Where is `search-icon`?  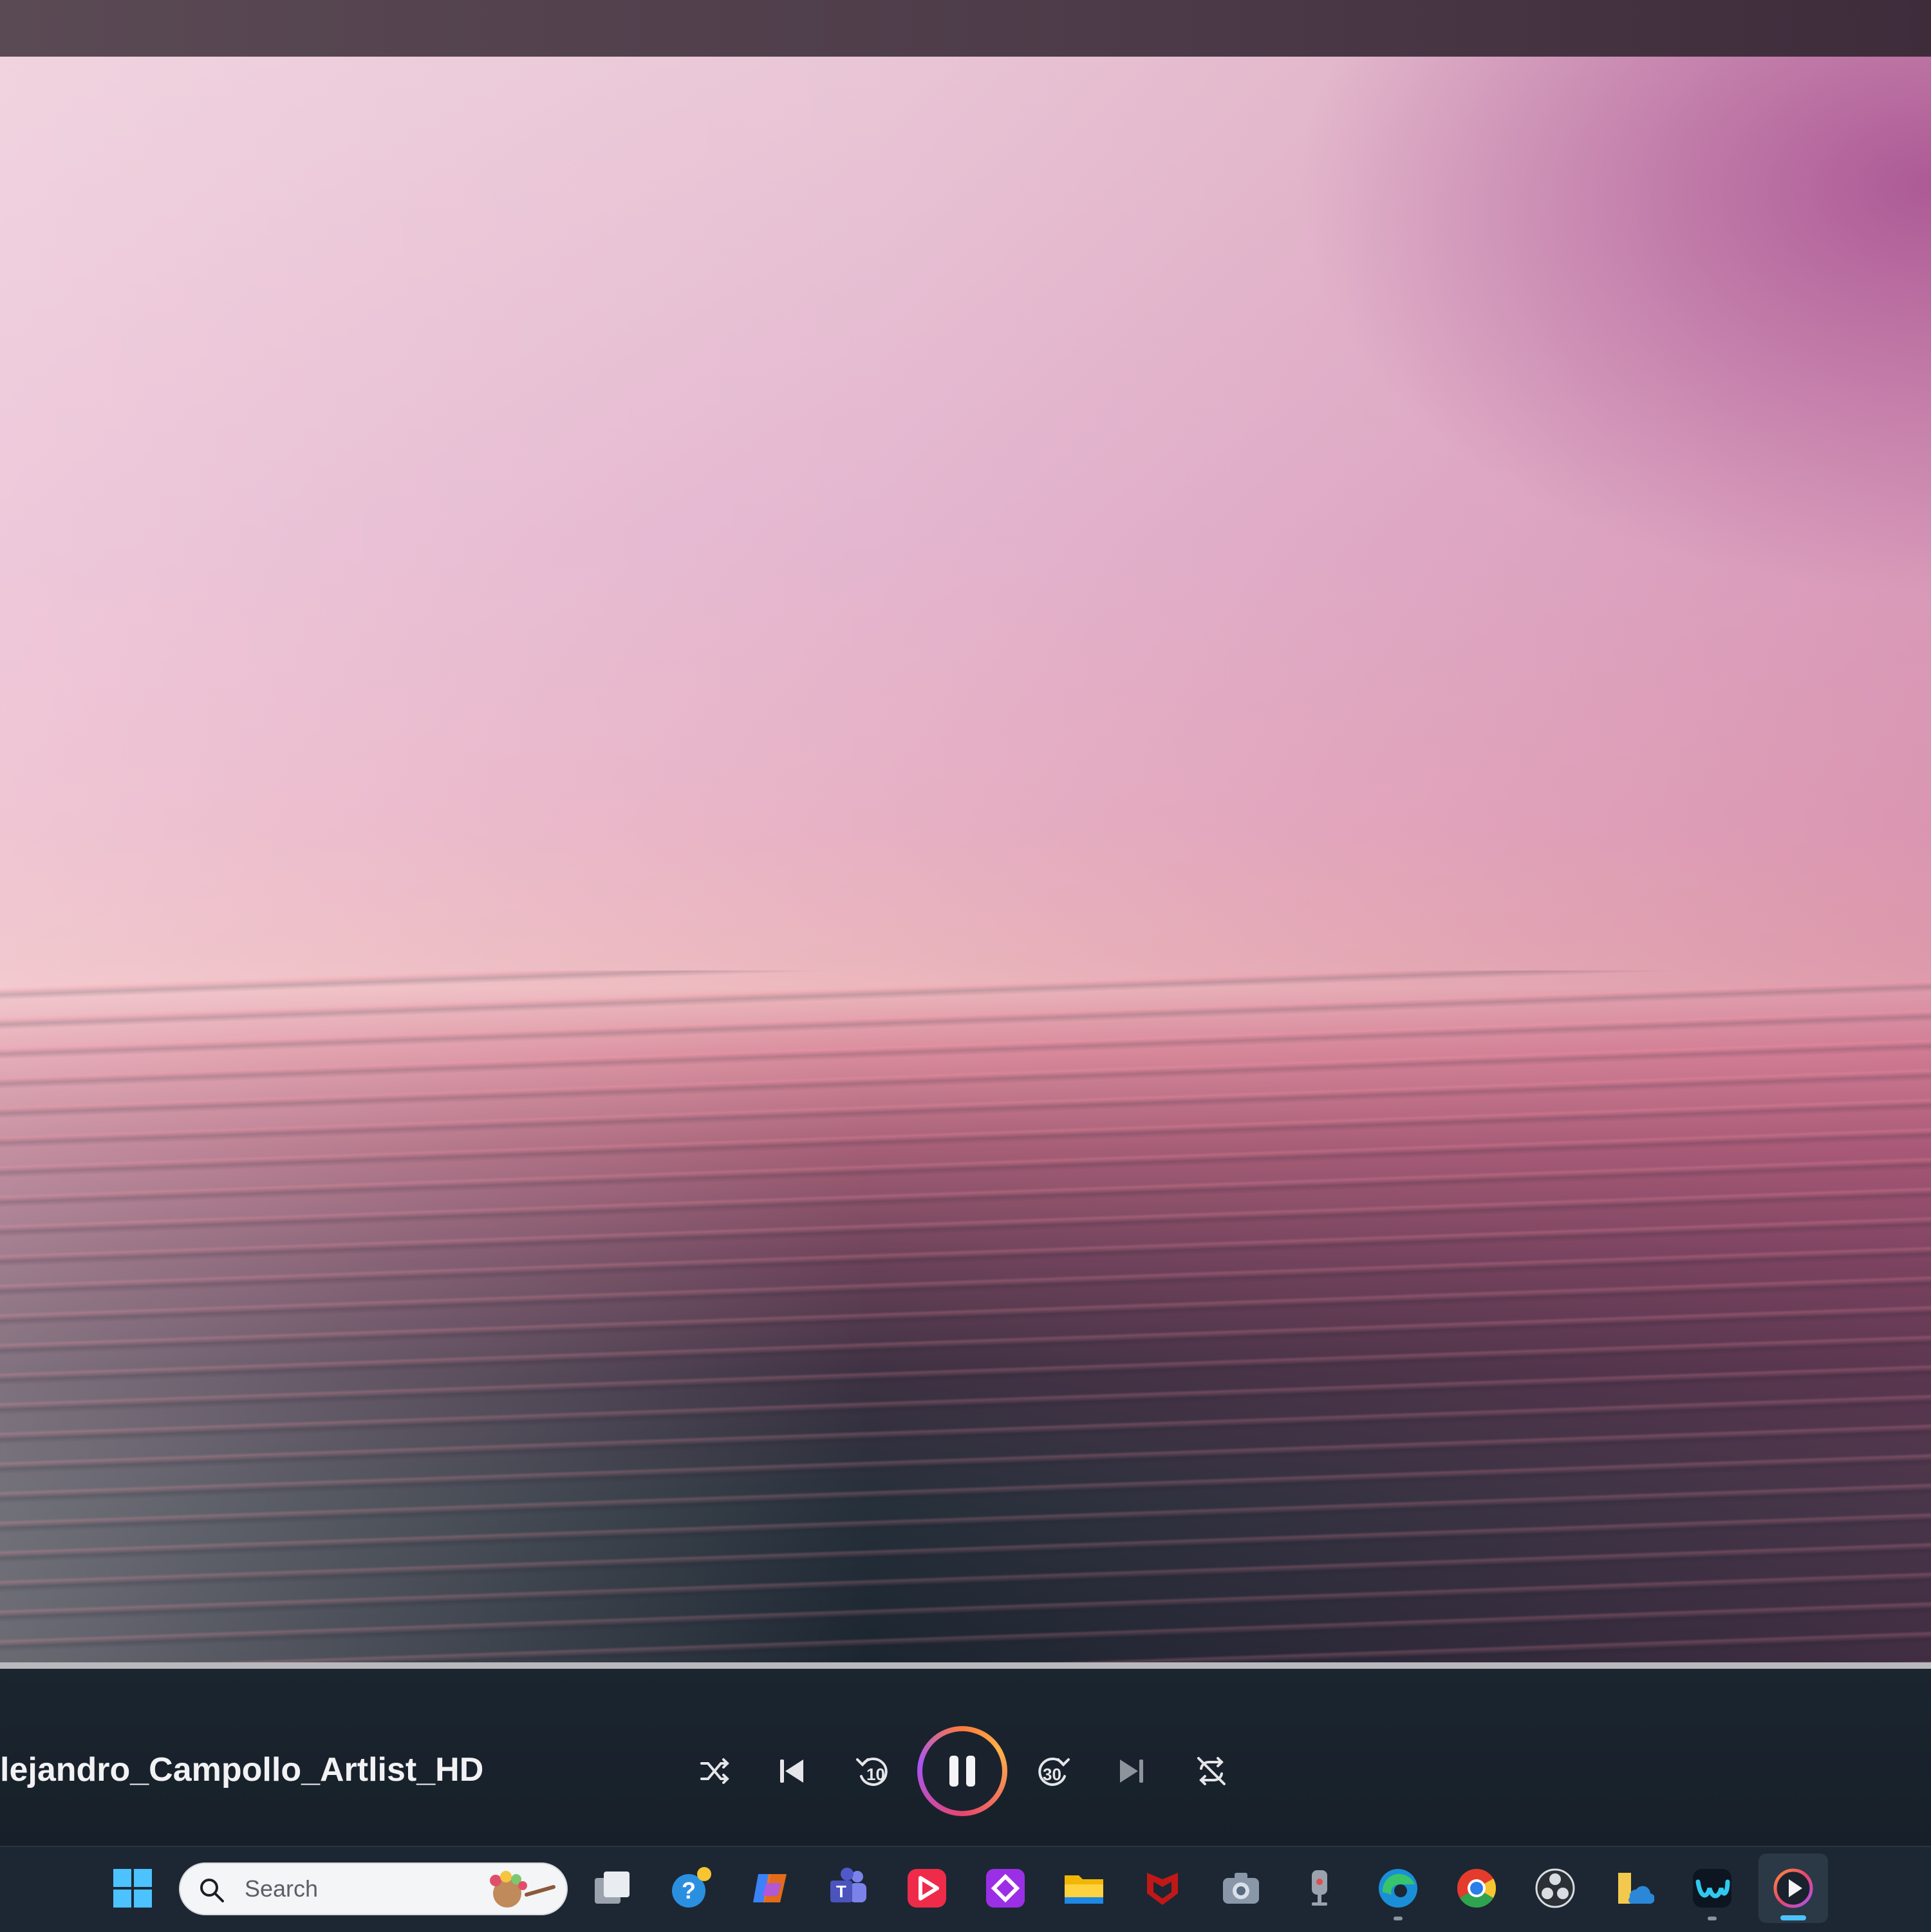
search-icon is located at coordinates (212, 1890).